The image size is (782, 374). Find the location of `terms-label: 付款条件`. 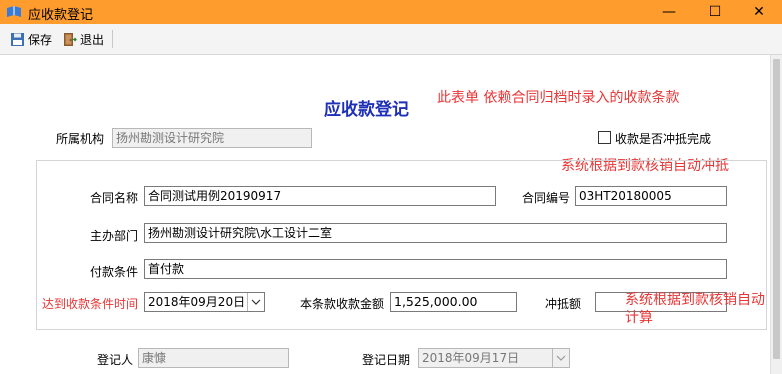

terms-label: 付款条件 is located at coordinates (114, 272).